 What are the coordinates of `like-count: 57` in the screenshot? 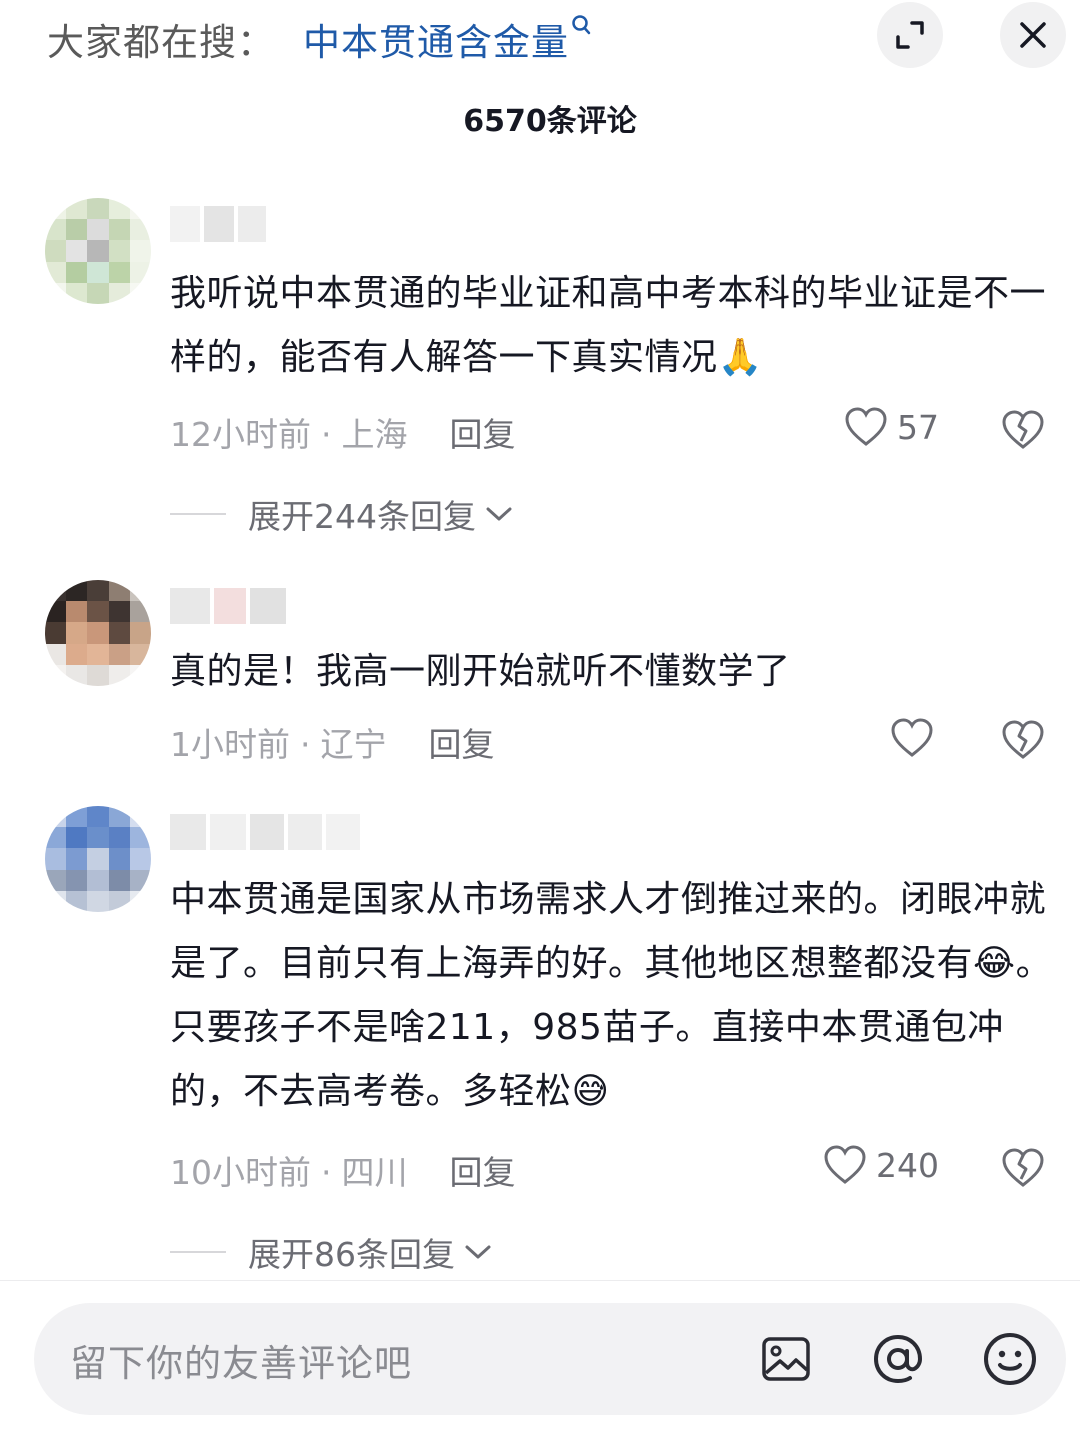 It's located at (918, 427).